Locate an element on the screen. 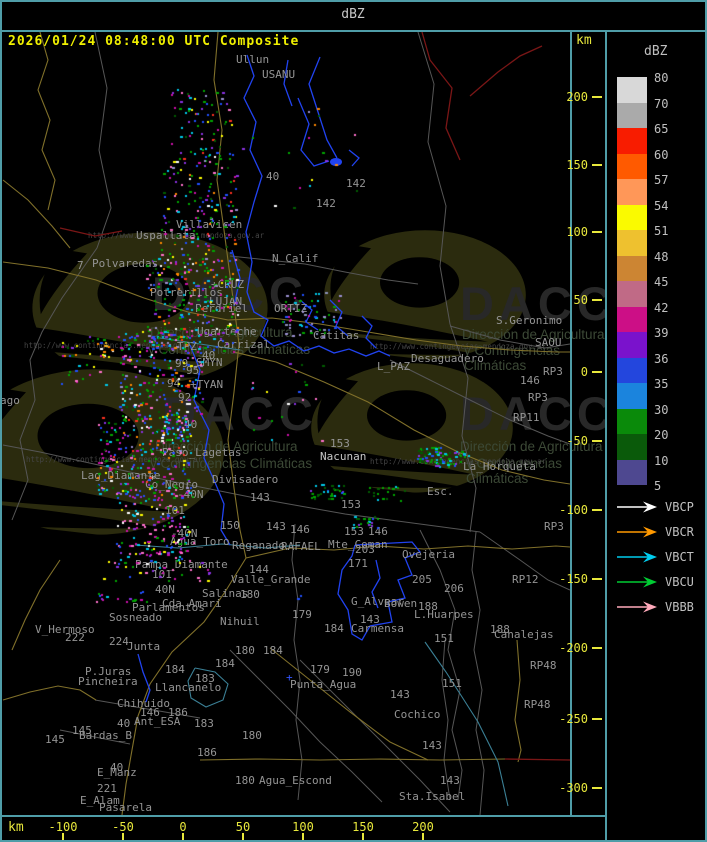 Image resolution: width=707 pixels, height=842 pixels. y-axis-tick-label: -100 is located at coordinates (573, 510).